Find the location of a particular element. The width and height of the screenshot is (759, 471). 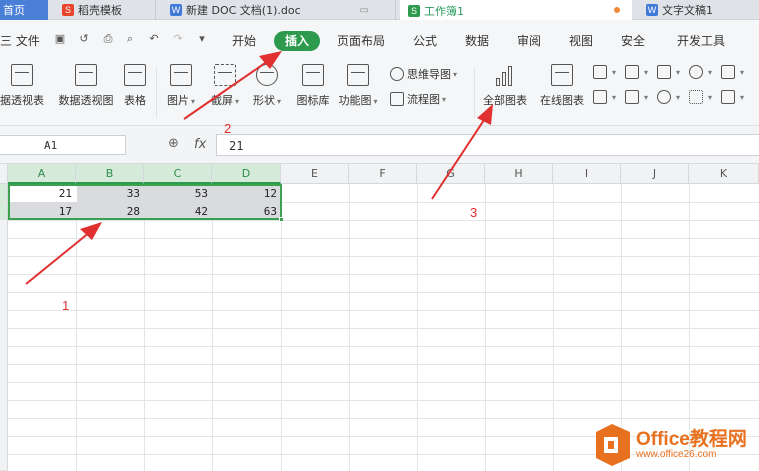

online-chart-icon is located at coordinates (562, 75).